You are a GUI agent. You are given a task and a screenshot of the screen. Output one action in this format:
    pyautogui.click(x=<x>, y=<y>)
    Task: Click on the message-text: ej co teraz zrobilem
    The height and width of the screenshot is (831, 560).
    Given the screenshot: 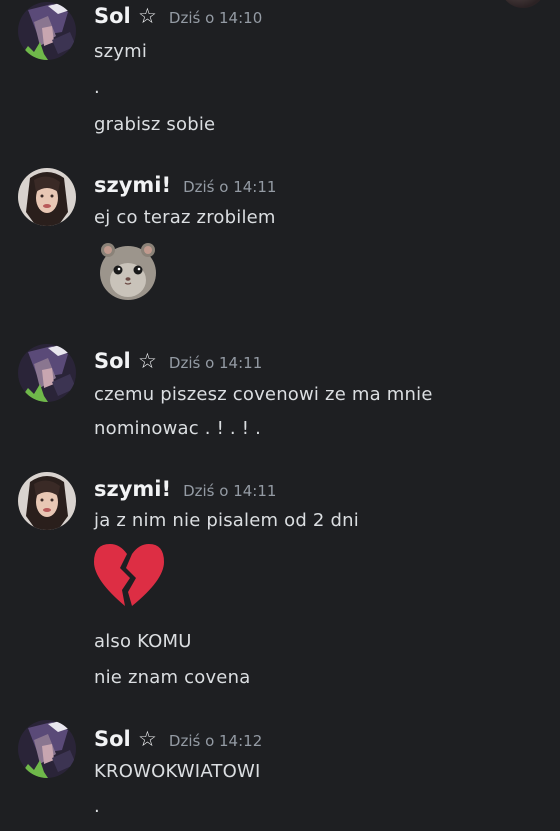 What is the action you would take?
    pyautogui.click(x=185, y=217)
    